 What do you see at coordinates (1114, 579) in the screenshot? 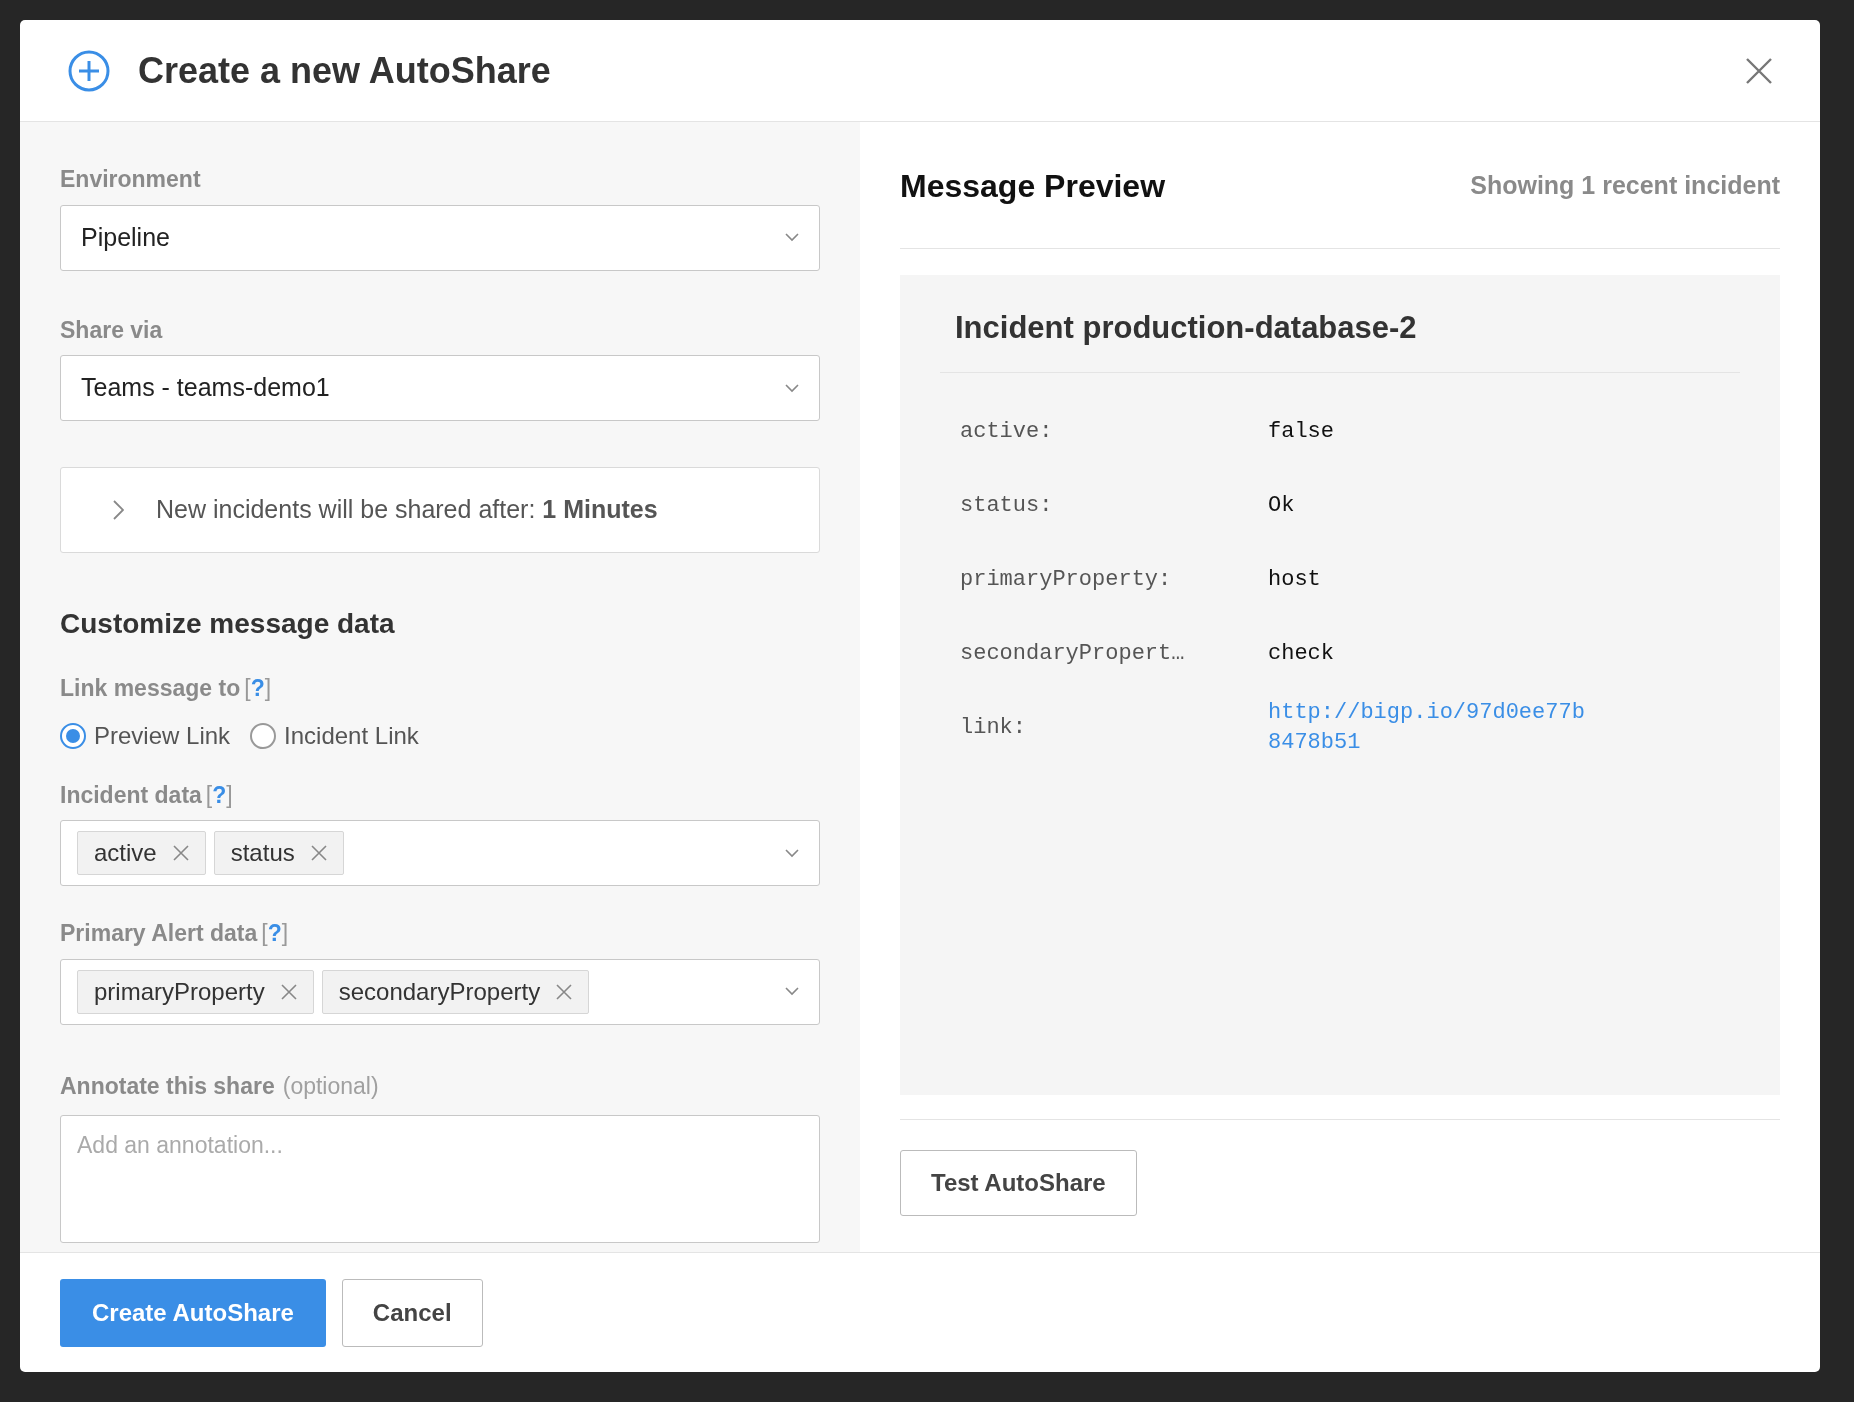
I see `field-key: primaryProperty:` at bounding box center [1114, 579].